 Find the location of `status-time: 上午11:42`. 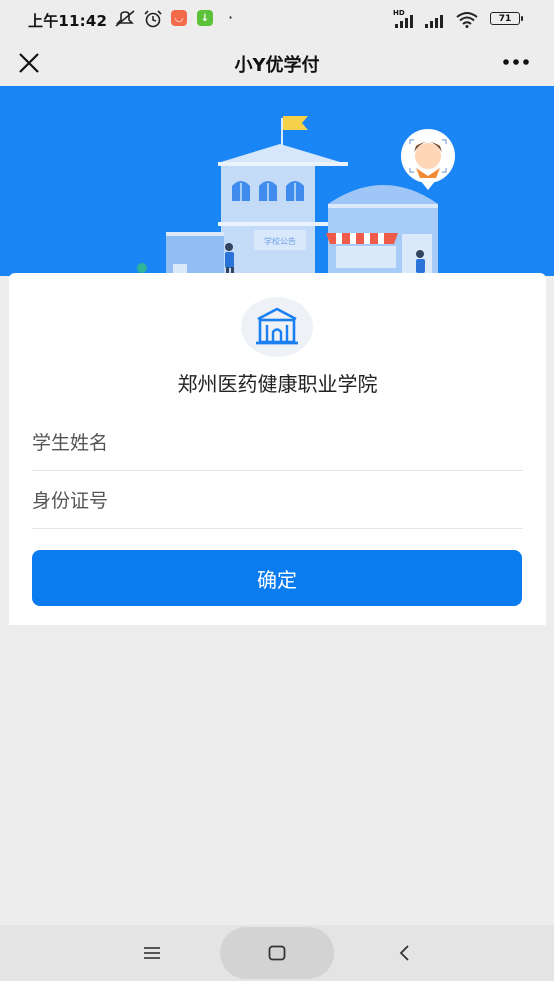

status-time: 上午11:42 is located at coordinates (68, 21).